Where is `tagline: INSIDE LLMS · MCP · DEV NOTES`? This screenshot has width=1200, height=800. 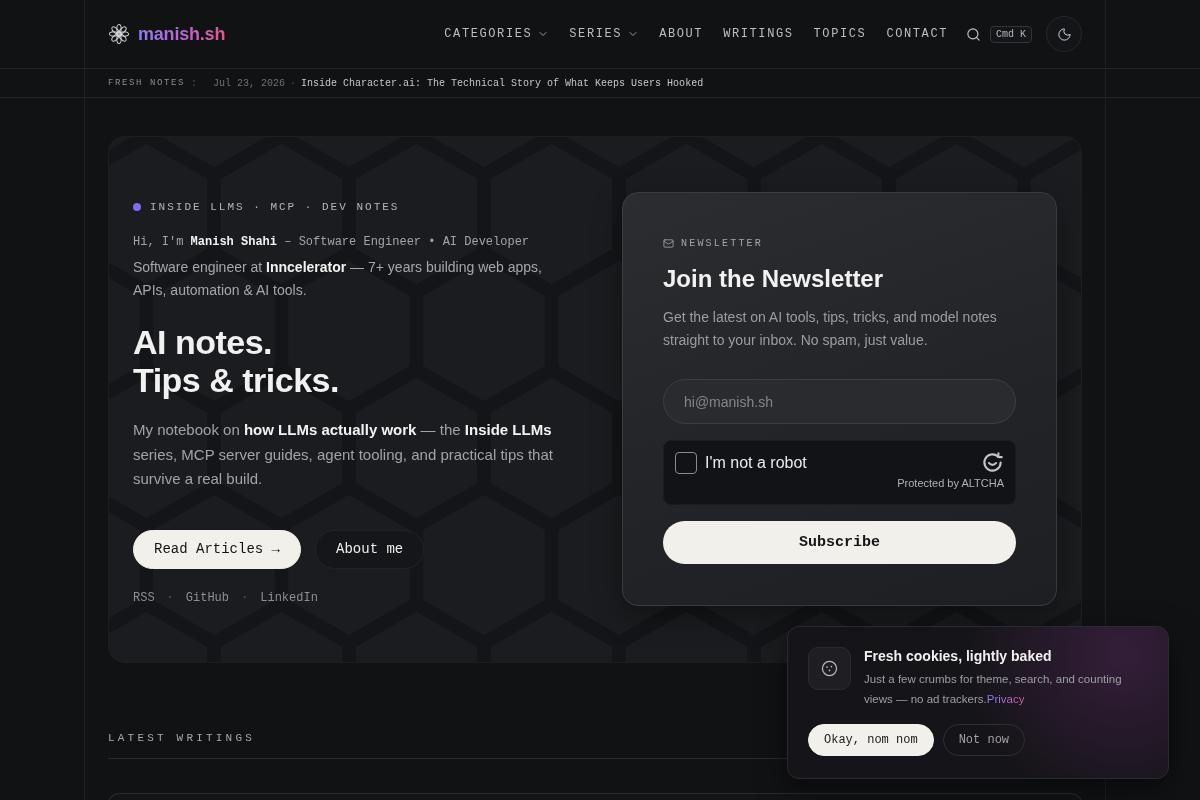 tagline: INSIDE LLMS · MCP · DEV NOTES is located at coordinates (275, 207).